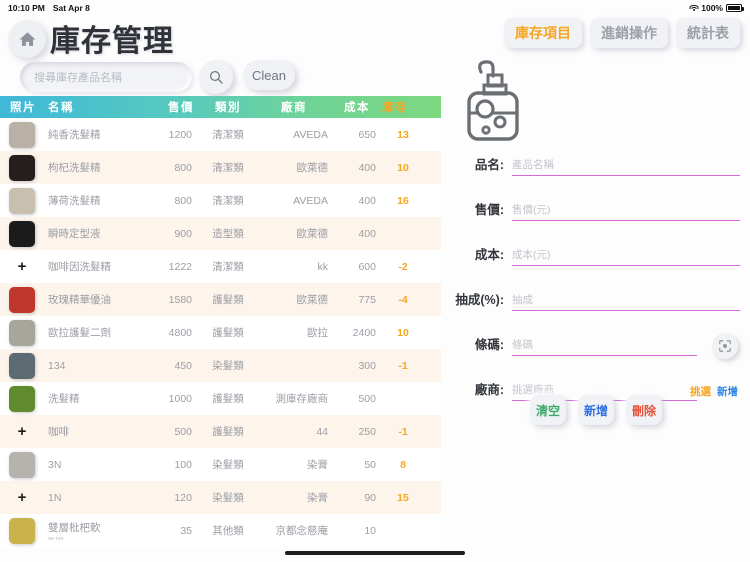 The width and height of the screenshot is (750, 562). What do you see at coordinates (708, 33) in the screenshot?
I see `tab-statistics: 統計表` at bounding box center [708, 33].